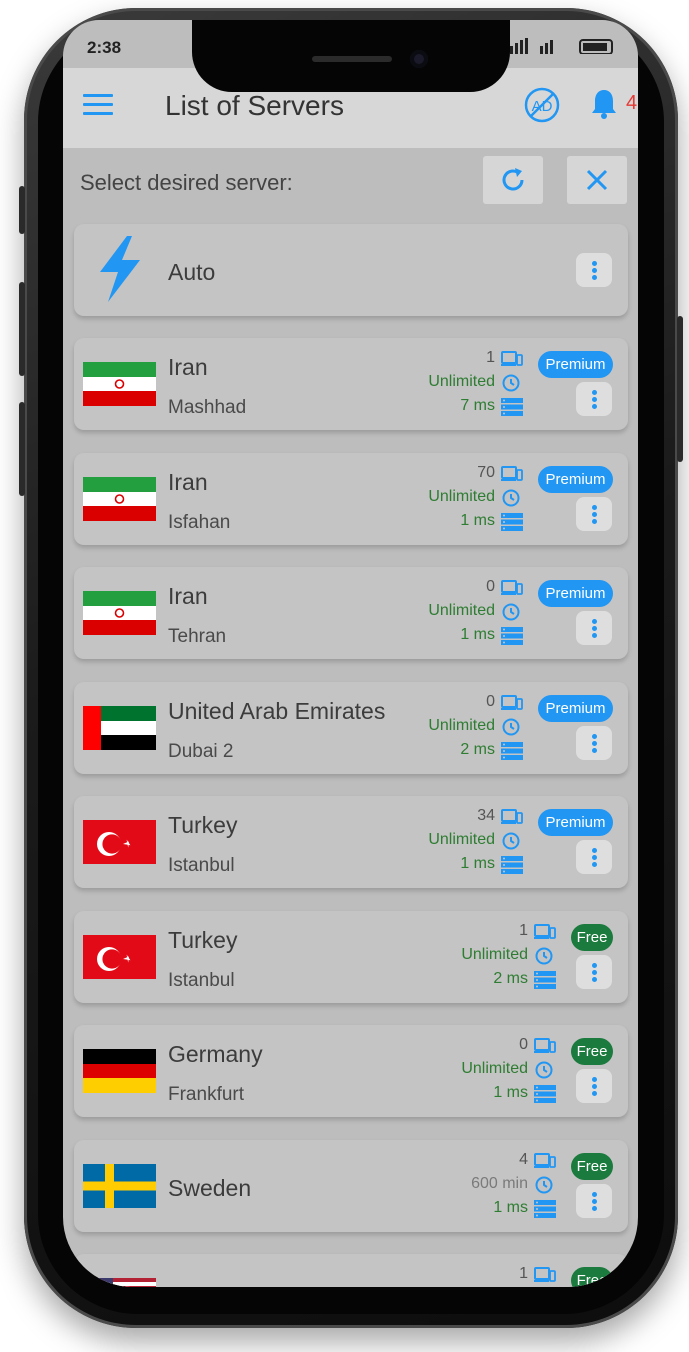 This screenshot has height=1352, width=689. I want to click on bell-icon, so click(604, 104).